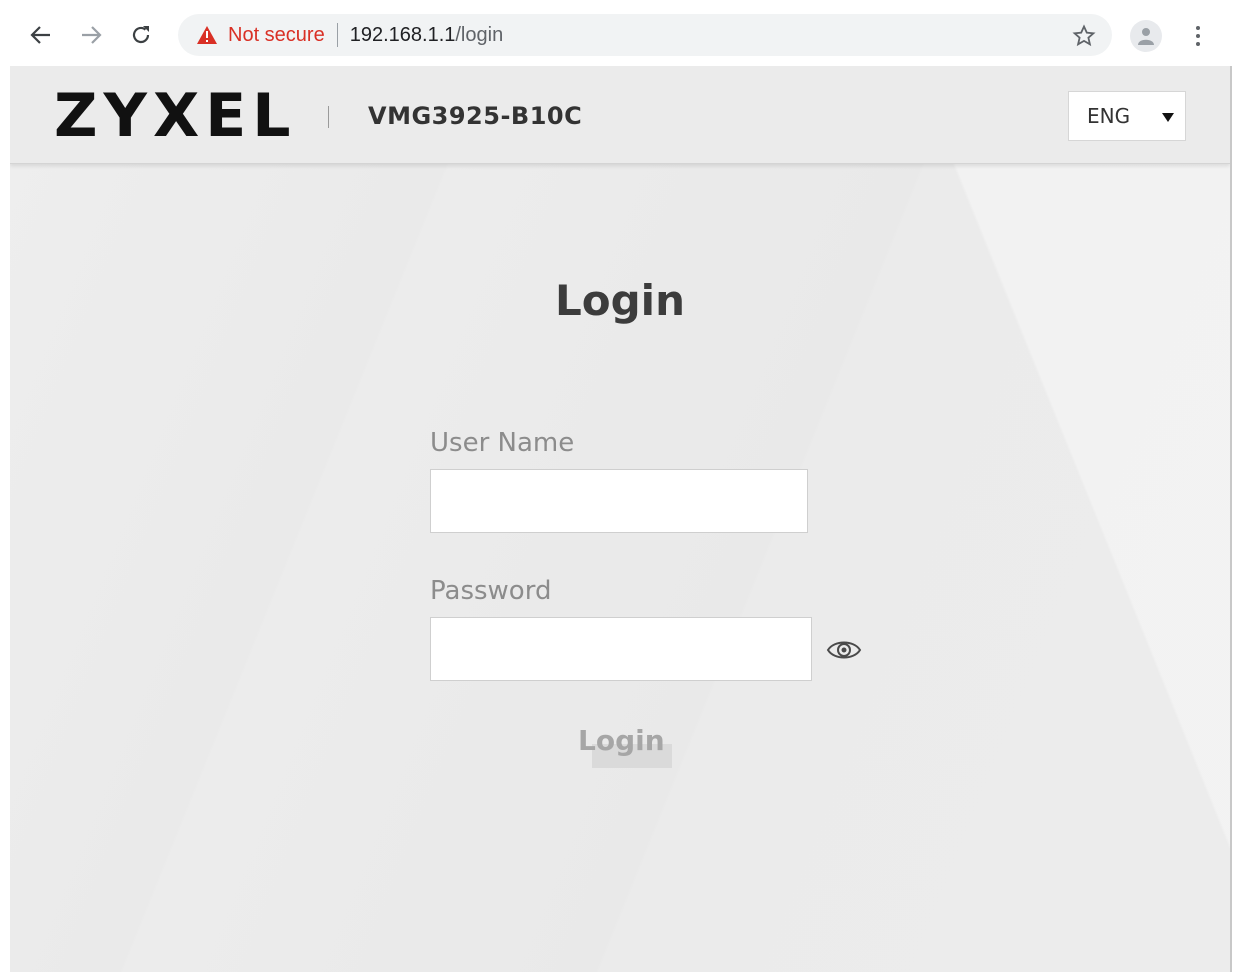 The height and width of the screenshot is (972, 1238). What do you see at coordinates (619, 501) in the screenshot?
I see `username-input` at bounding box center [619, 501].